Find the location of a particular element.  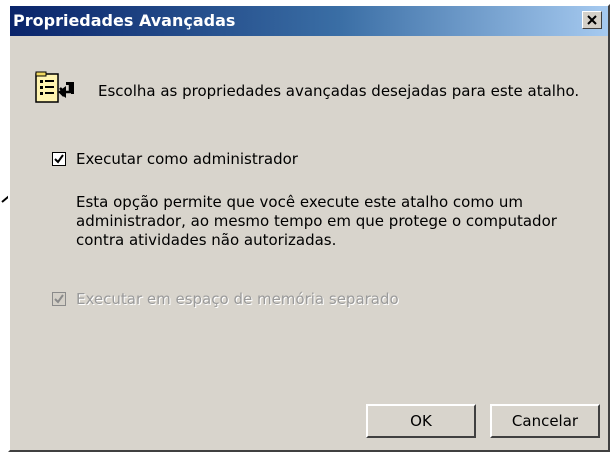

title-bar: Propriedades Avançadas is located at coordinates (309, 21).